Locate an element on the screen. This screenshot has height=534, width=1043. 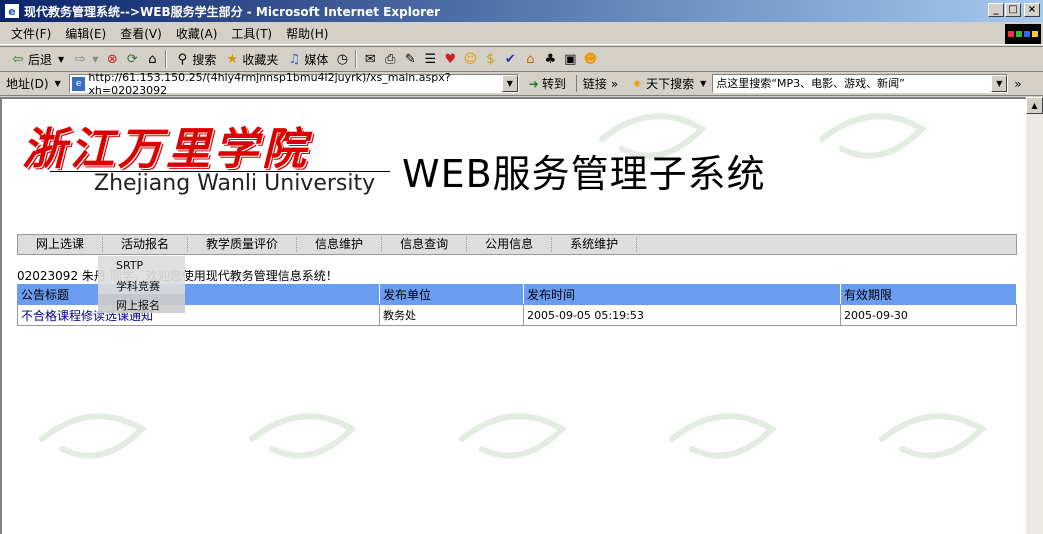
smiley-icon: ☺ is located at coordinates (470, 59).